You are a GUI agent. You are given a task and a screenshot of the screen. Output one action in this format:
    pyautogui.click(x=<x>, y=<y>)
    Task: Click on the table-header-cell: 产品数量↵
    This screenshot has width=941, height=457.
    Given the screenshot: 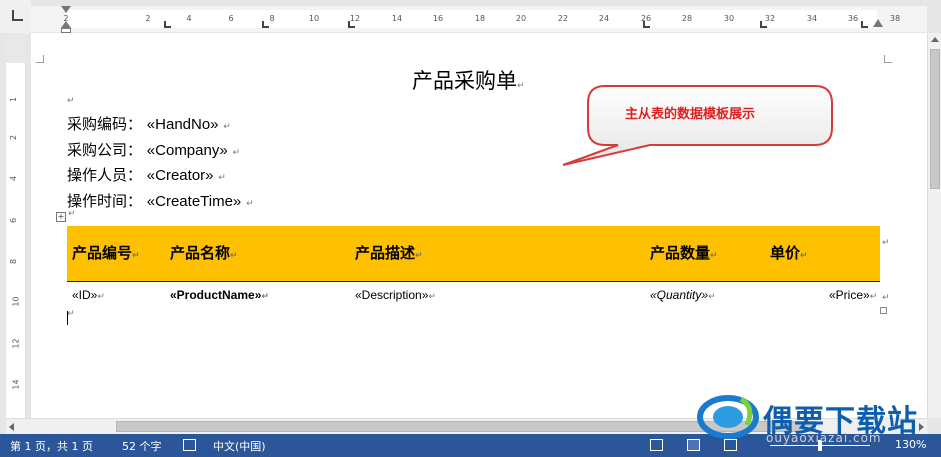 What is the action you would take?
    pyautogui.click(x=684, y=252)
    